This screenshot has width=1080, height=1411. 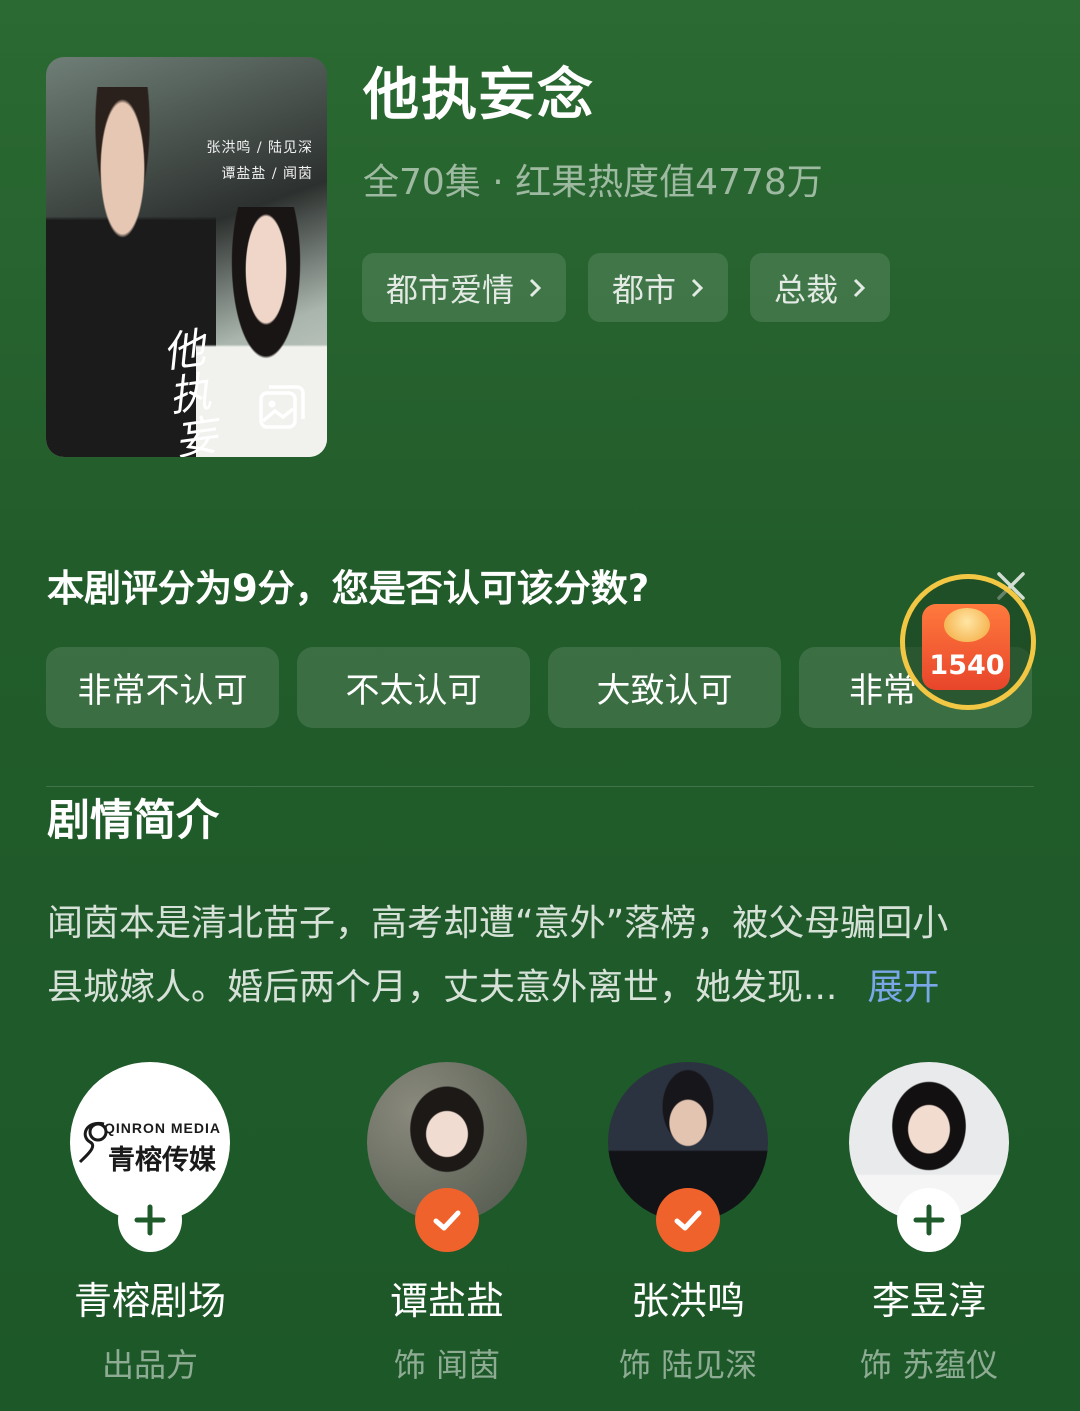 I want to click on tag-label: 都市, so click(x=644, y=289).